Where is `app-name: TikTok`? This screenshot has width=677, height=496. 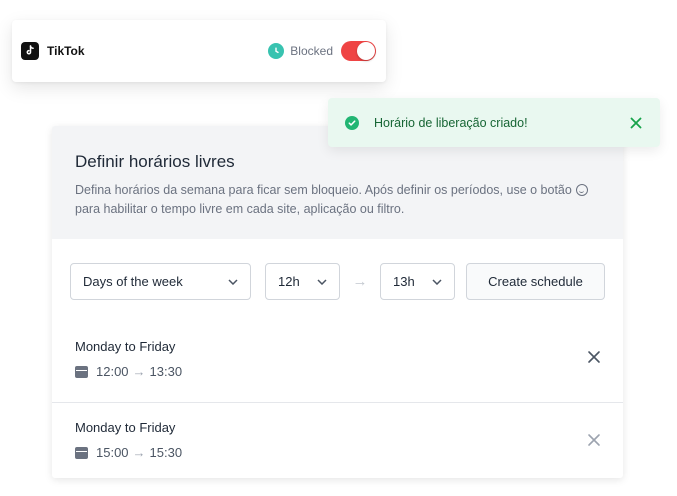 app-name: TikTok is located at coordinates (66, 51).